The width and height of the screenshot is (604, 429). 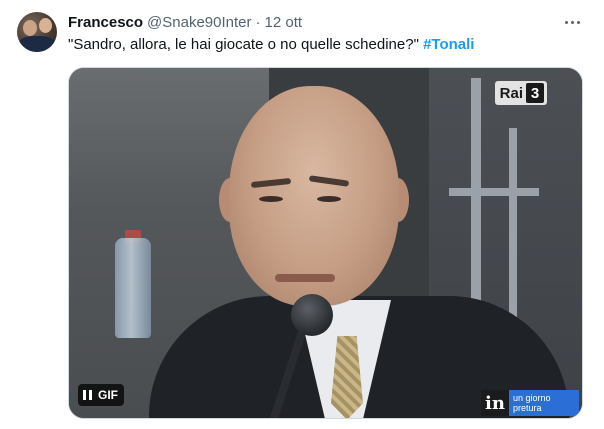 I want to click on gif-badge: GIF, so click(x=101, y=395).